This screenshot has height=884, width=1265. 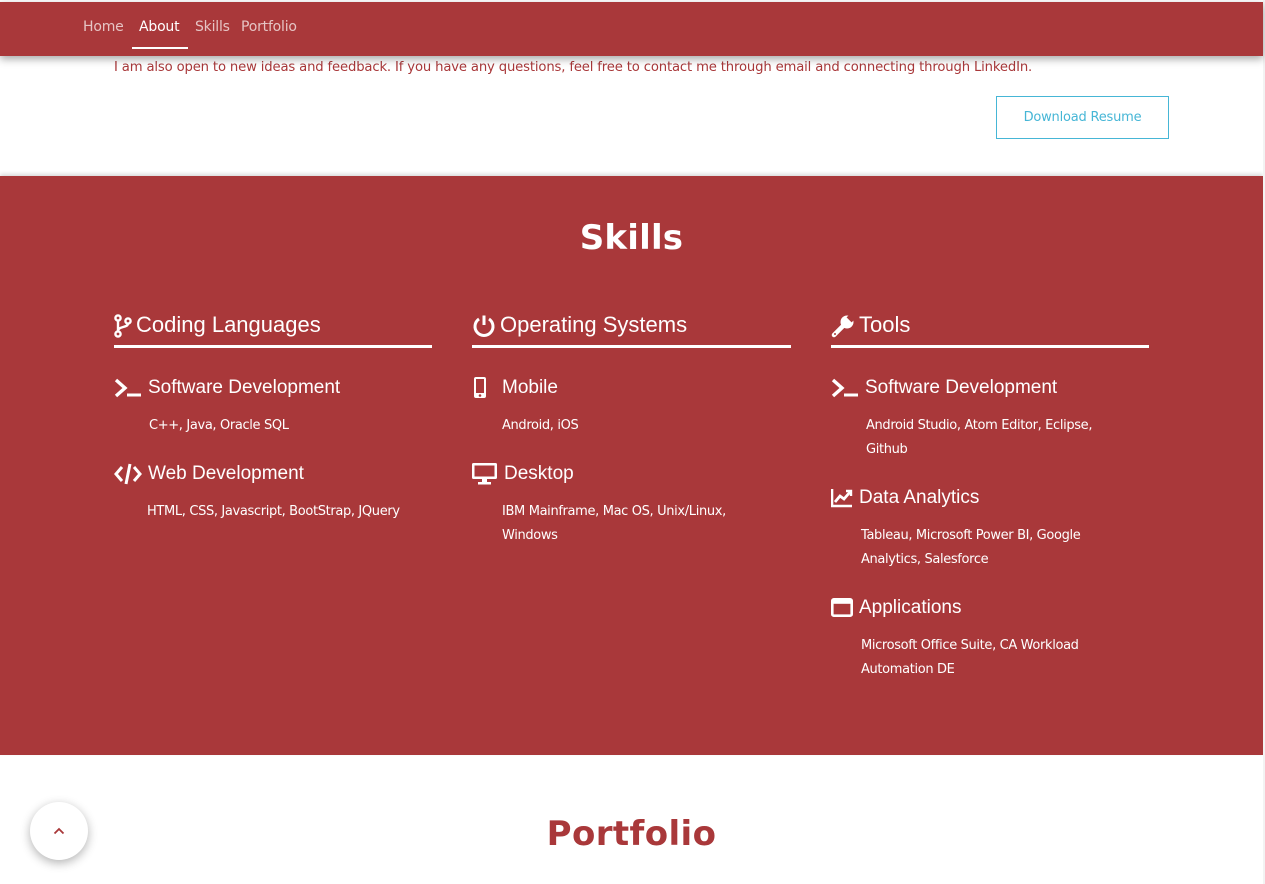 What do you see at coordinates (539, 473) in the screenshot?
I see `skill-group-label: Desktop` at bounding box center [539, 473].